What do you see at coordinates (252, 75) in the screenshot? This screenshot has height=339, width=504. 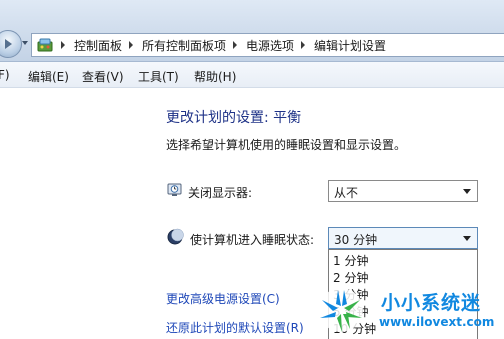 I see `menu-bar: F) 编辑(E) 查看(V) 工具(T) 帮助(H)` at bounding box center [252, 75].